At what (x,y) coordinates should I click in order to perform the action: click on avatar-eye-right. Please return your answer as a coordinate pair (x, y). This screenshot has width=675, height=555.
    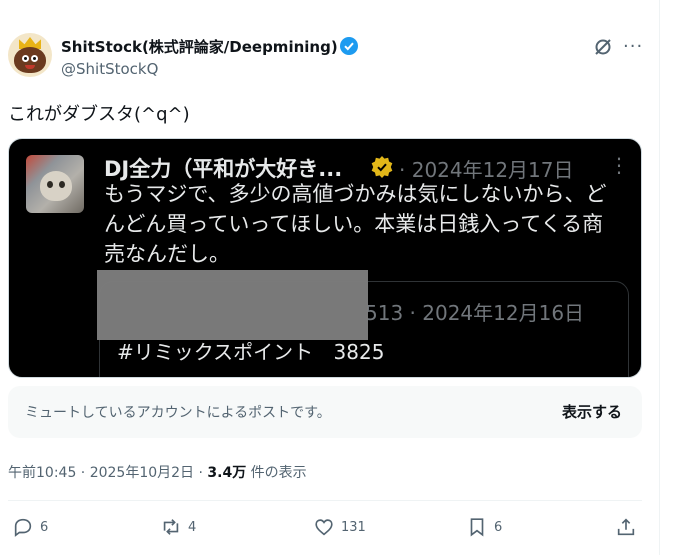
    Looking at the image, I should click on (34, 58).